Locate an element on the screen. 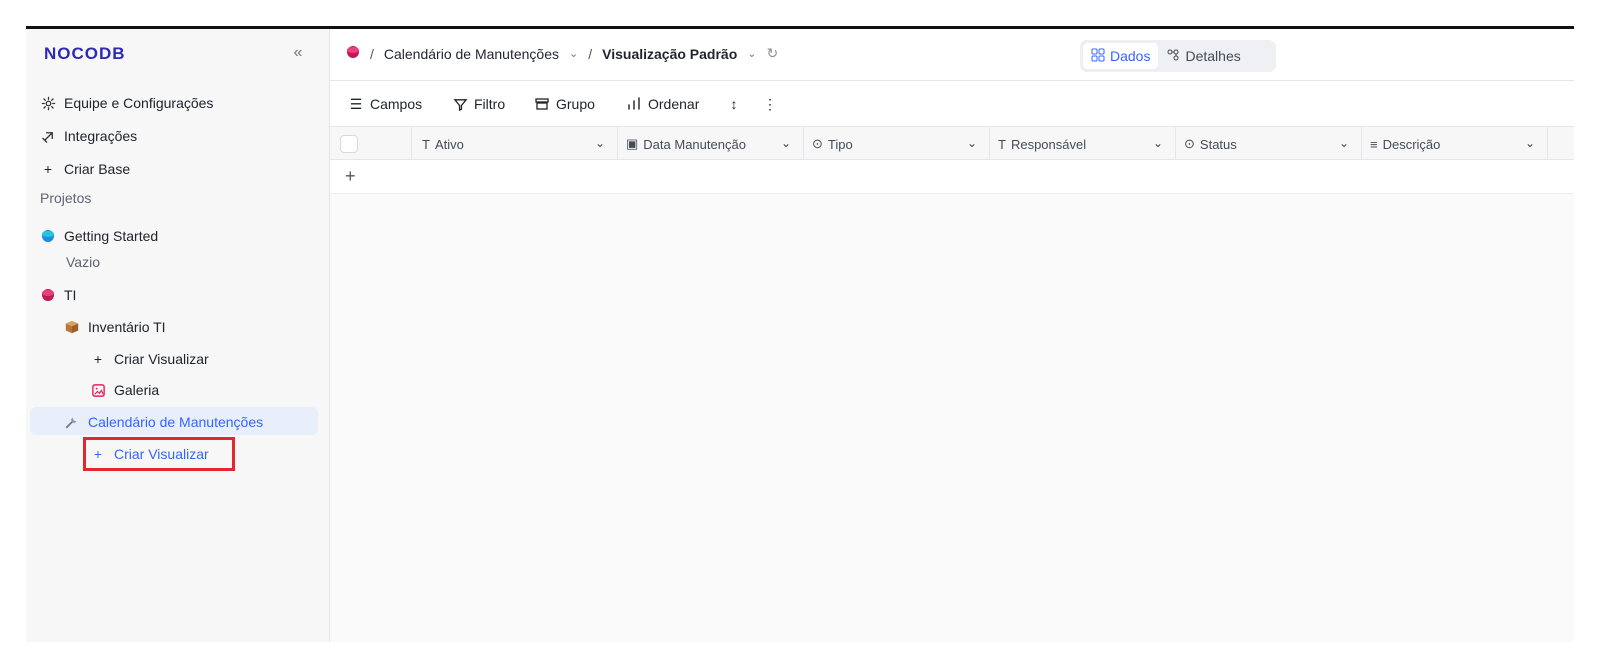 This screenshot has height=668, width=1600. ti-project: TI is located at coordinates (180, 295).